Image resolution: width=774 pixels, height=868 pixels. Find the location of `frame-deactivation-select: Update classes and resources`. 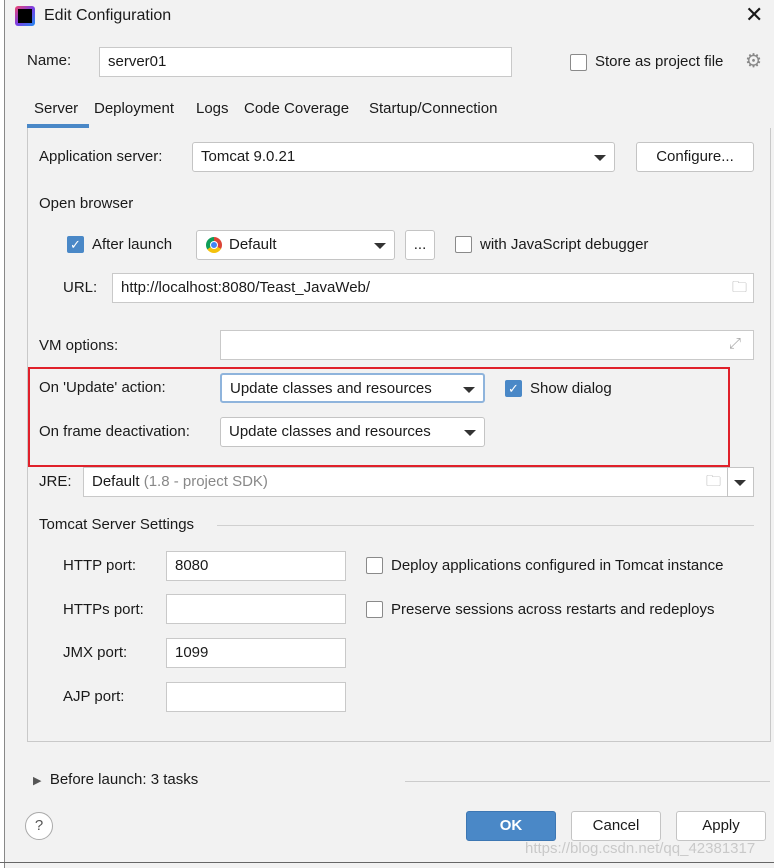

frame-deactivation-select: Update classes and resources is located at coordinates (352, 432).